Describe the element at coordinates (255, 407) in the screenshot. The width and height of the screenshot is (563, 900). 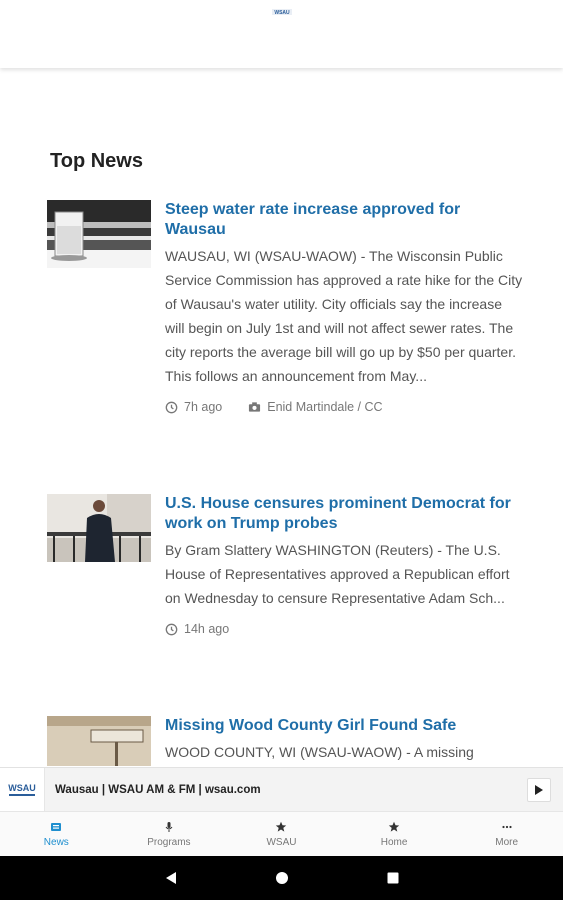
I see `camera-icon` at that location.